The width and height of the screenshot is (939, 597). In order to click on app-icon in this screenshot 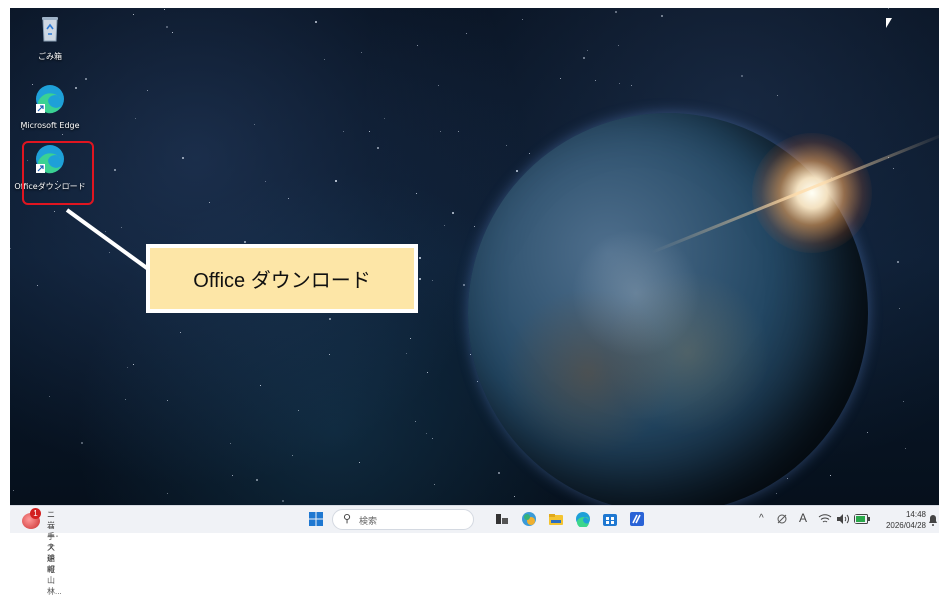, I will do `click(637, 519)`.